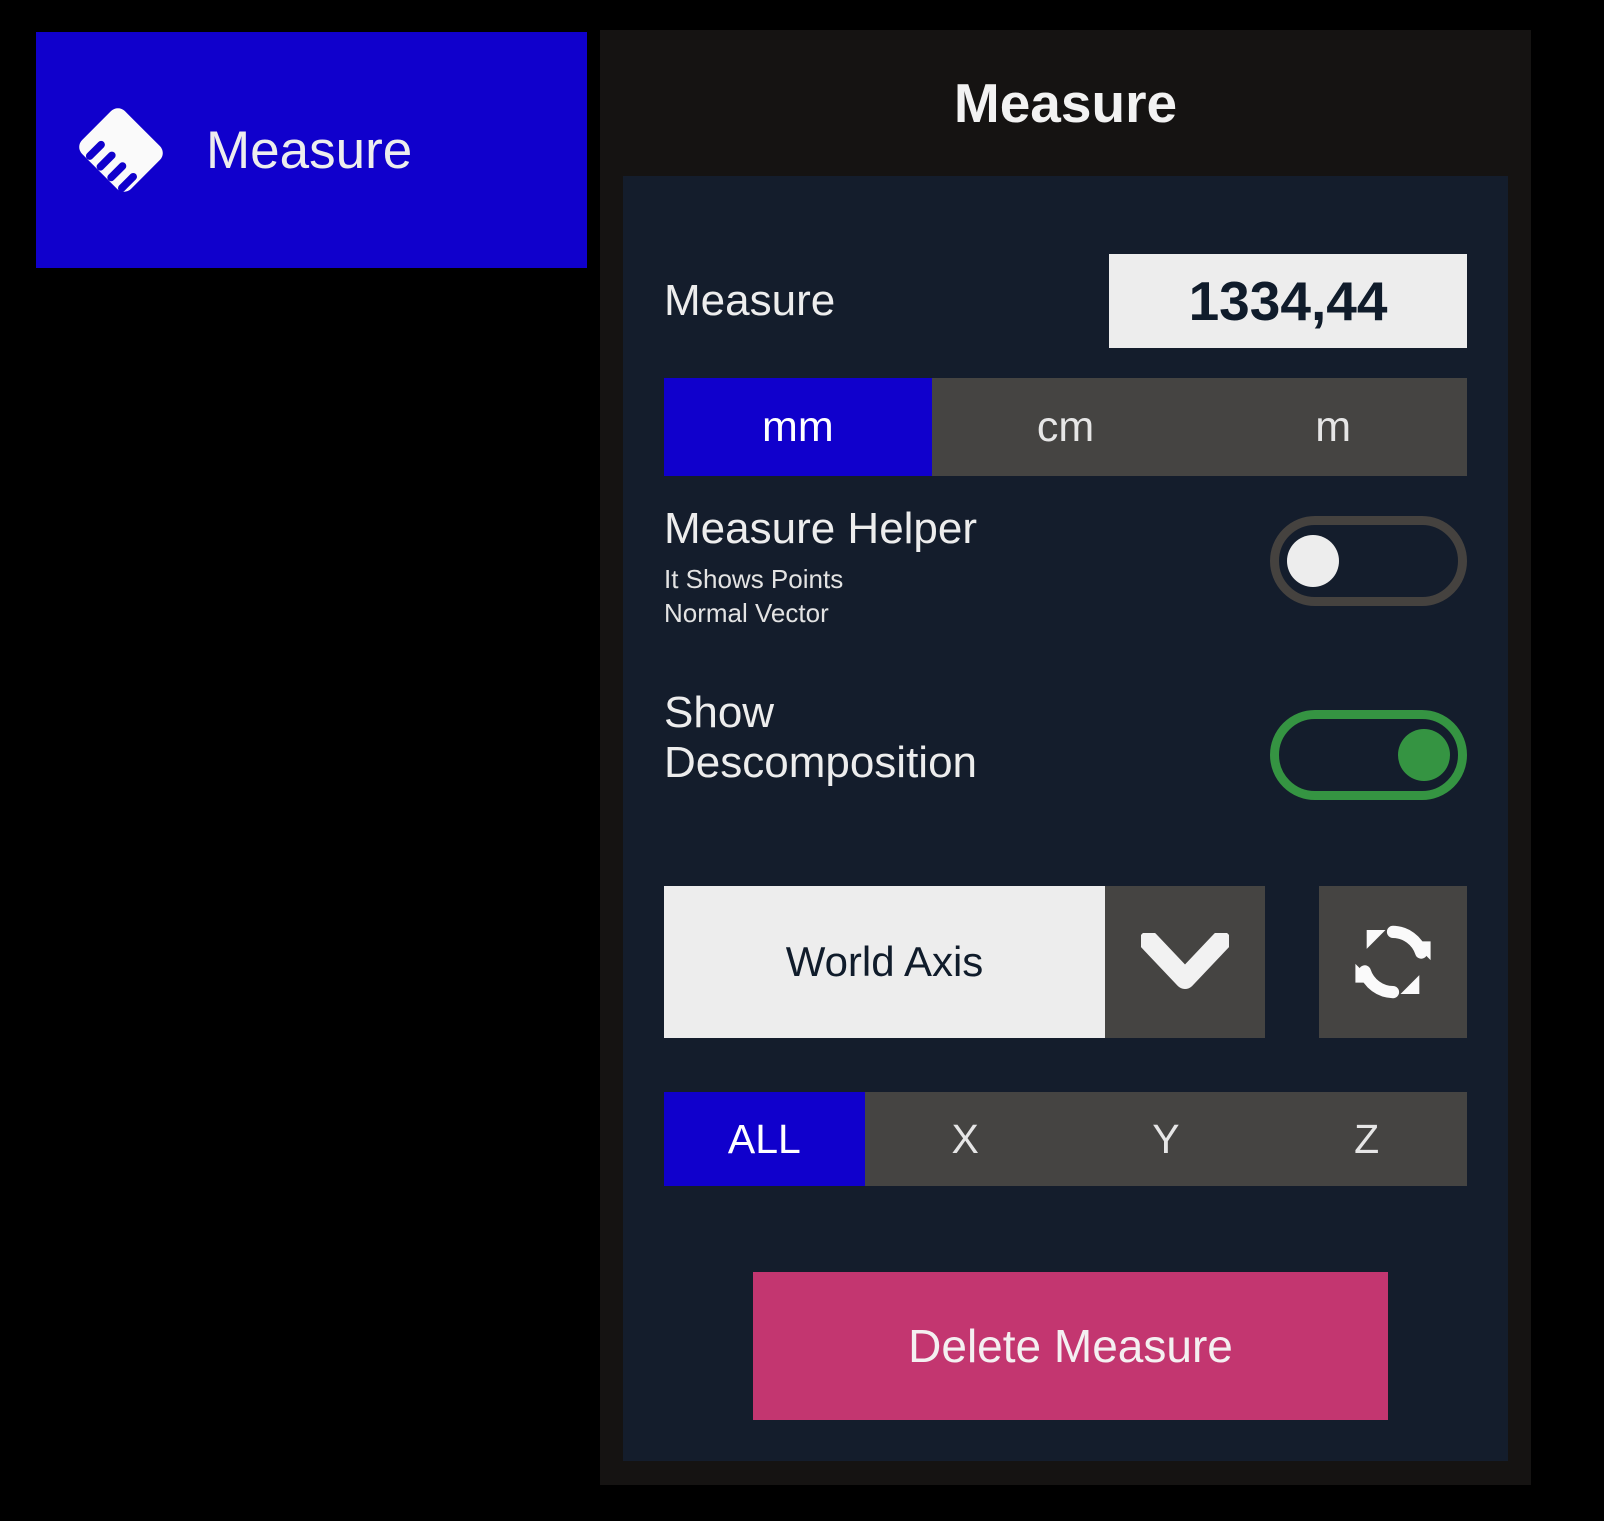 This screenshot has width=1604, height=1521. I want to click on measure-helper-toggle, so click(1368, 561).